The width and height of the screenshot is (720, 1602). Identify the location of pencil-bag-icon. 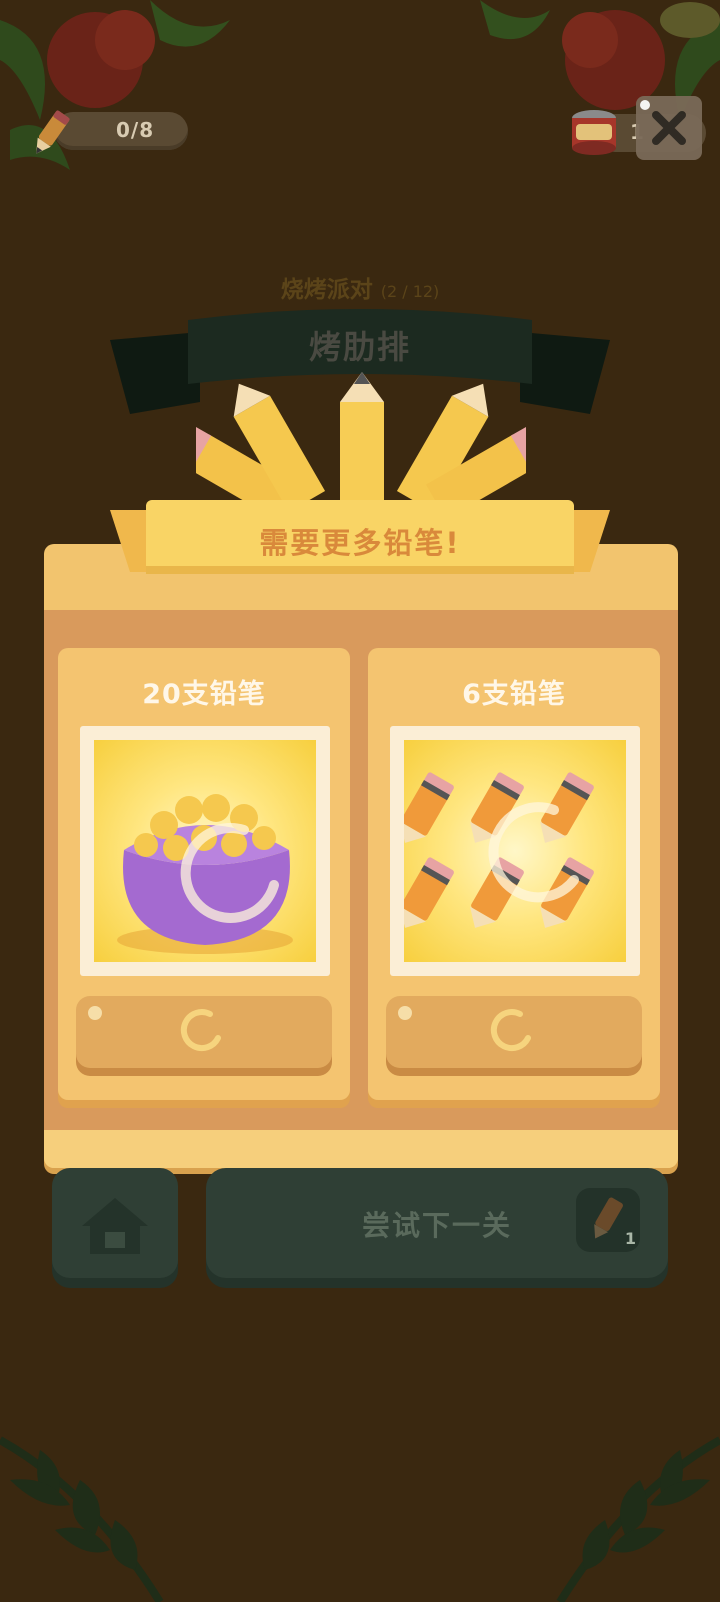
(205, 874).